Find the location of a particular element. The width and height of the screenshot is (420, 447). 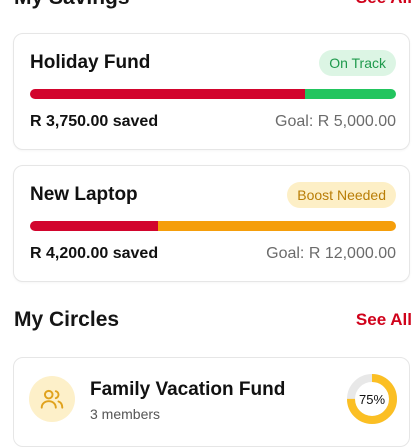

circle-name: Family Vacation Fund is located at coordinates (188, 389).